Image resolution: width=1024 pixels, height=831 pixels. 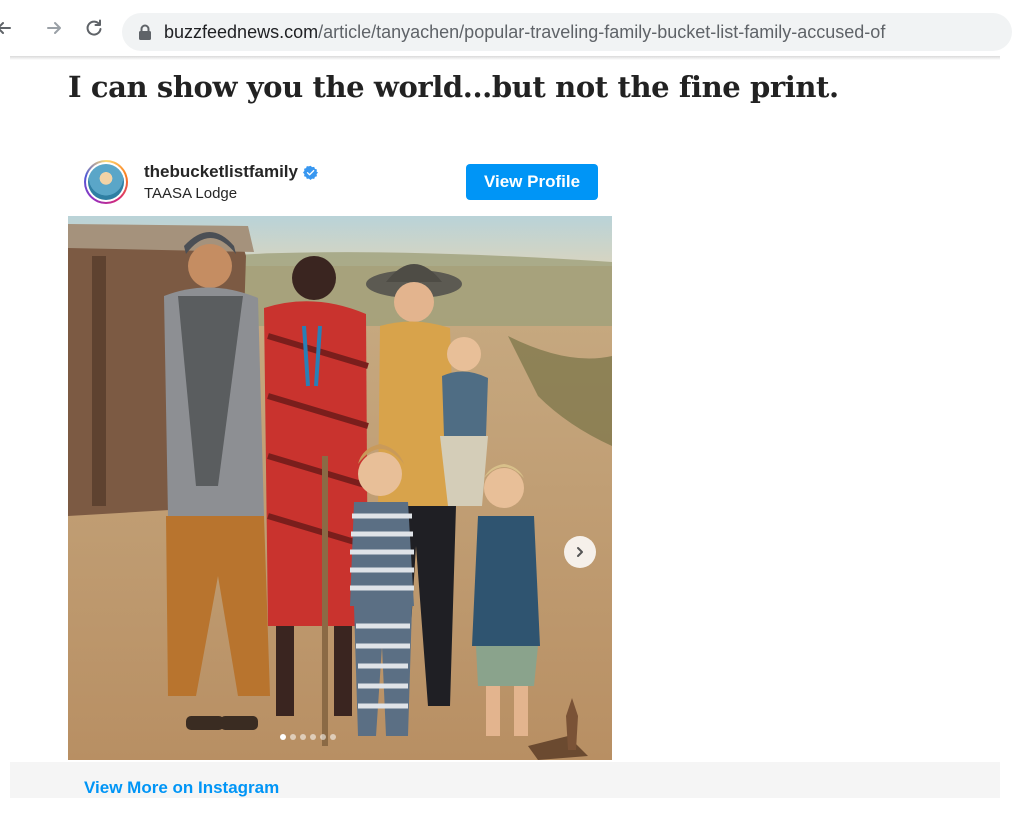 I want to click on url-domain: buzzfeednews.com, so click(x=241, y=31).